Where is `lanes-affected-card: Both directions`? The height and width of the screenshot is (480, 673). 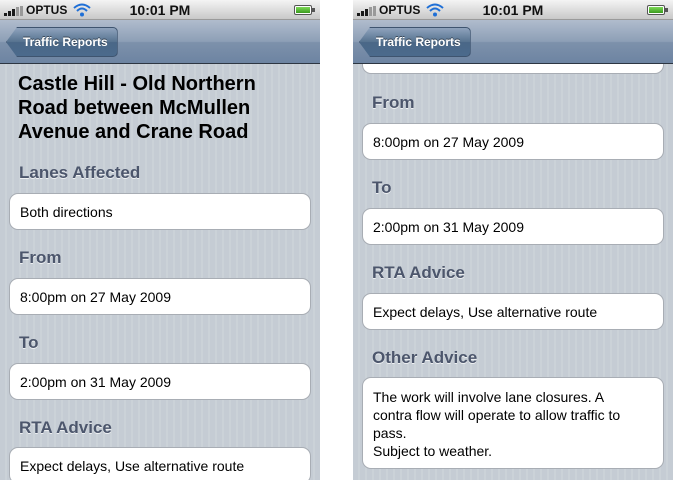
lanes-affected-card: Both directions is located at coordinates (160, 211).